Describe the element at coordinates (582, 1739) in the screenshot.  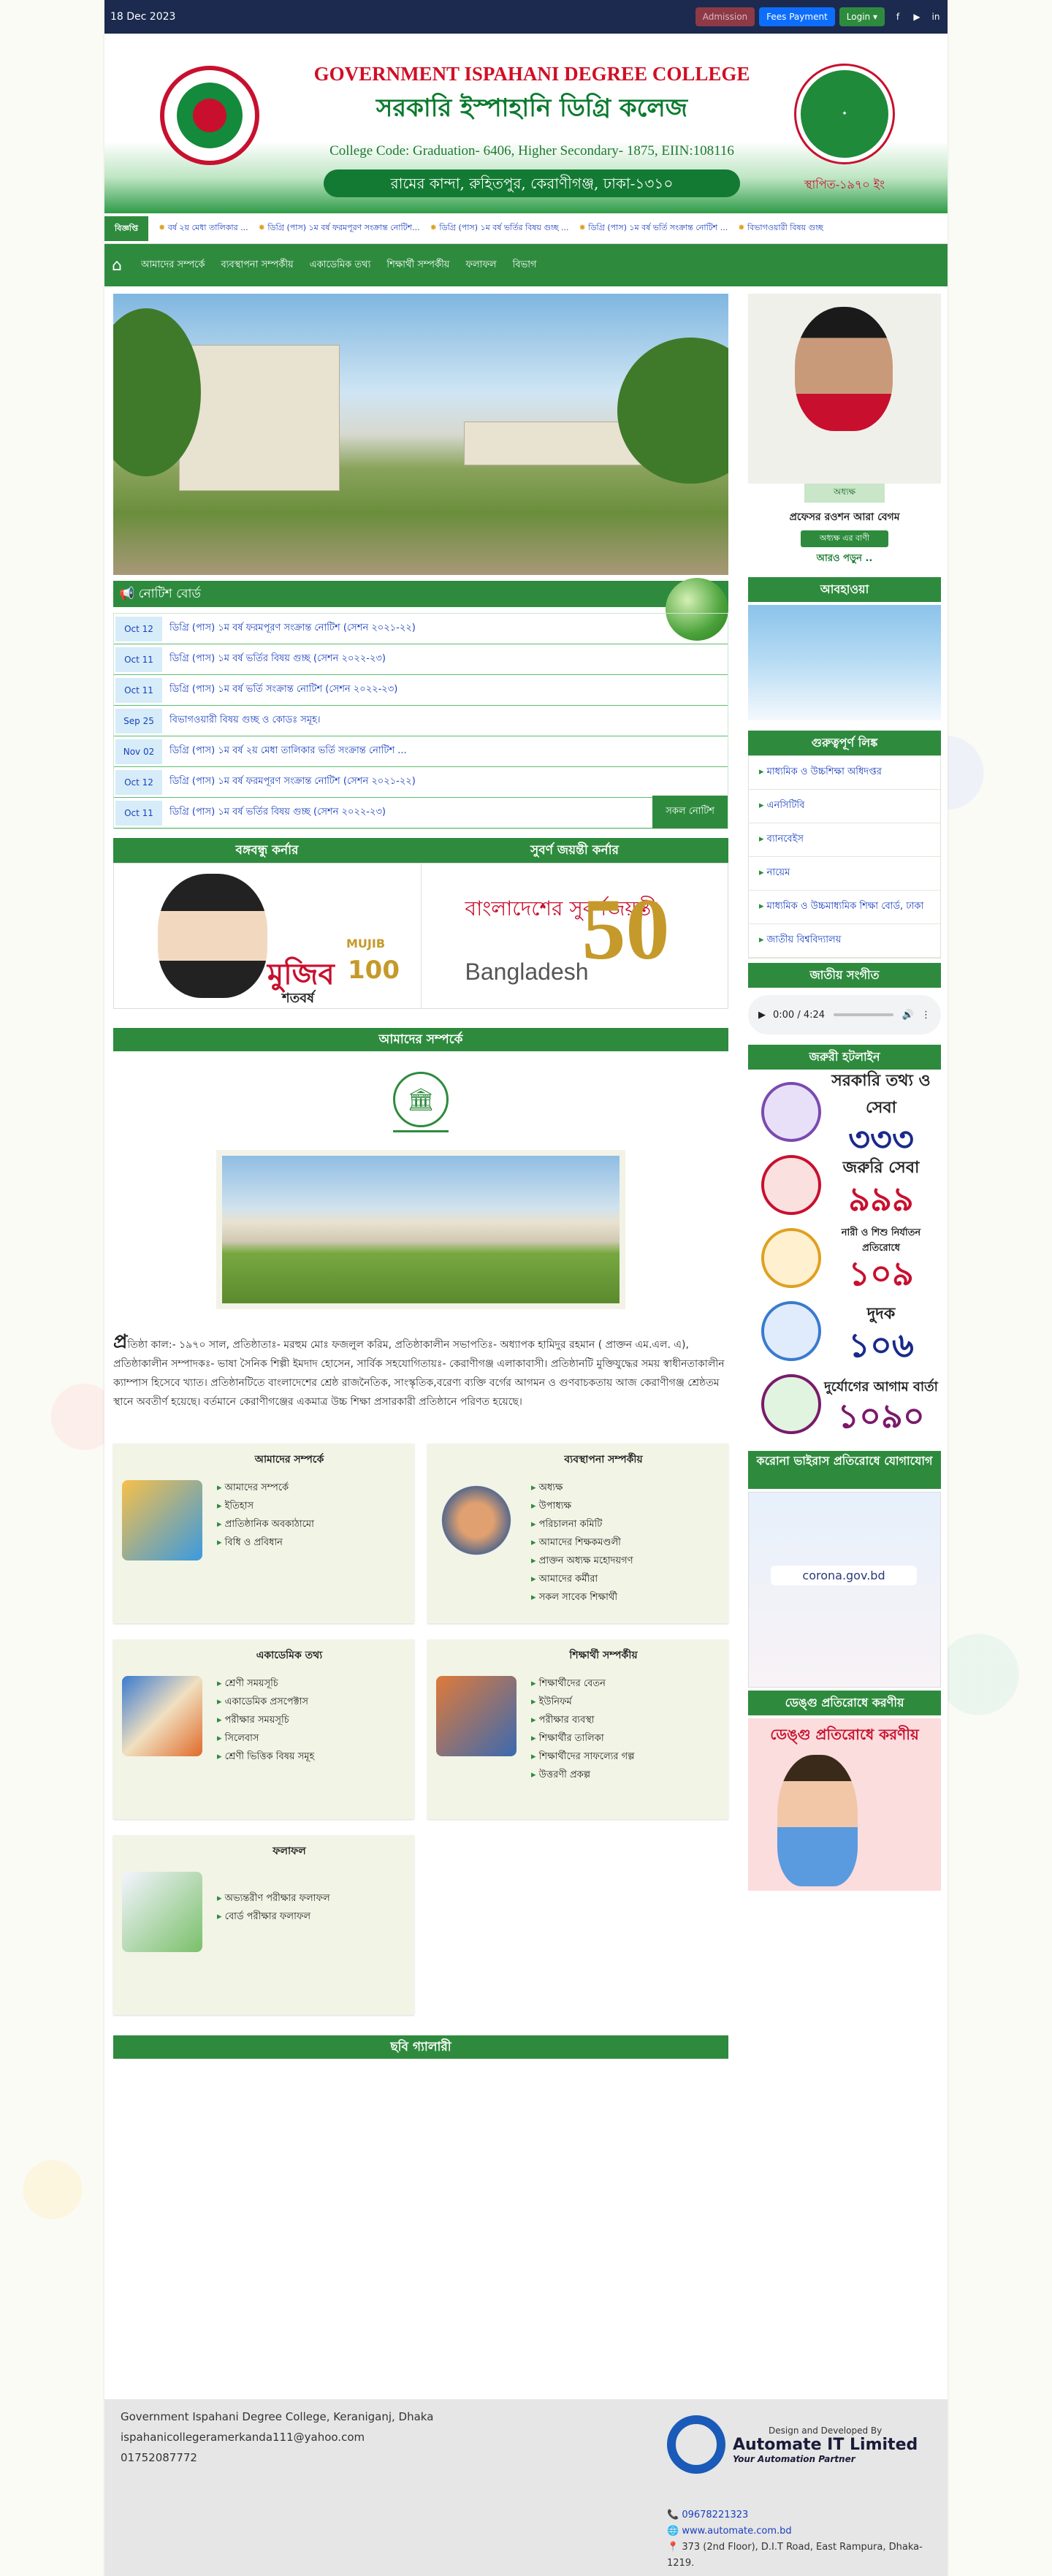
I see `card-link: শিক্ষার্থীর তালিকা` at that location.